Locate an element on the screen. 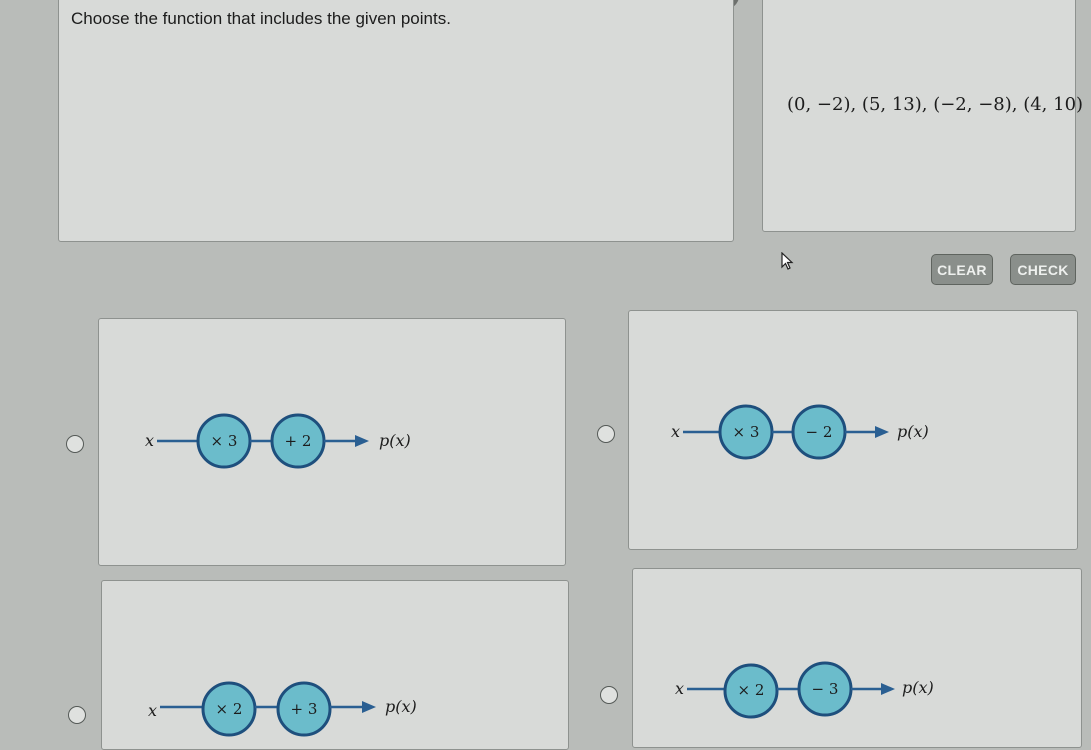 This screenshot has height=750, width=1091. check-button: CHECK is located at coordinates (1043, 269).